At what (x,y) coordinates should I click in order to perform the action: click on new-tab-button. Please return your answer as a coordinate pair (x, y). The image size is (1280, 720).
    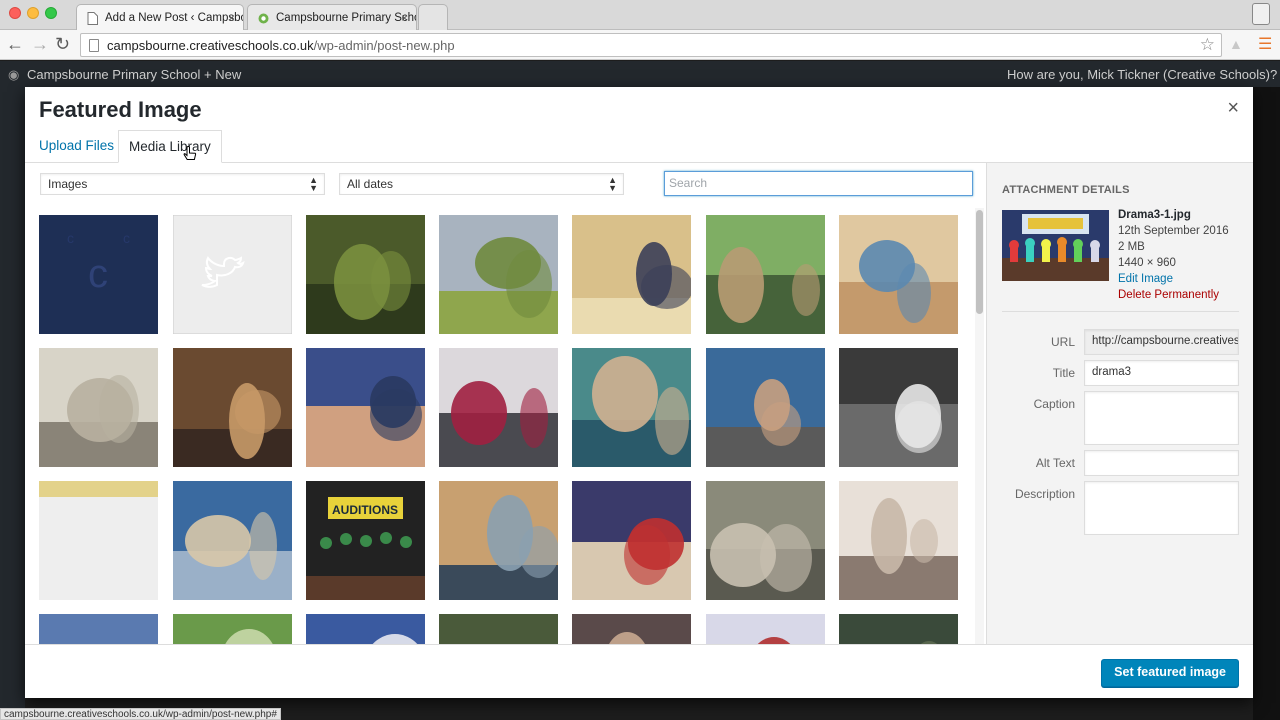
    Looking at the image, I should click on (433, 17).